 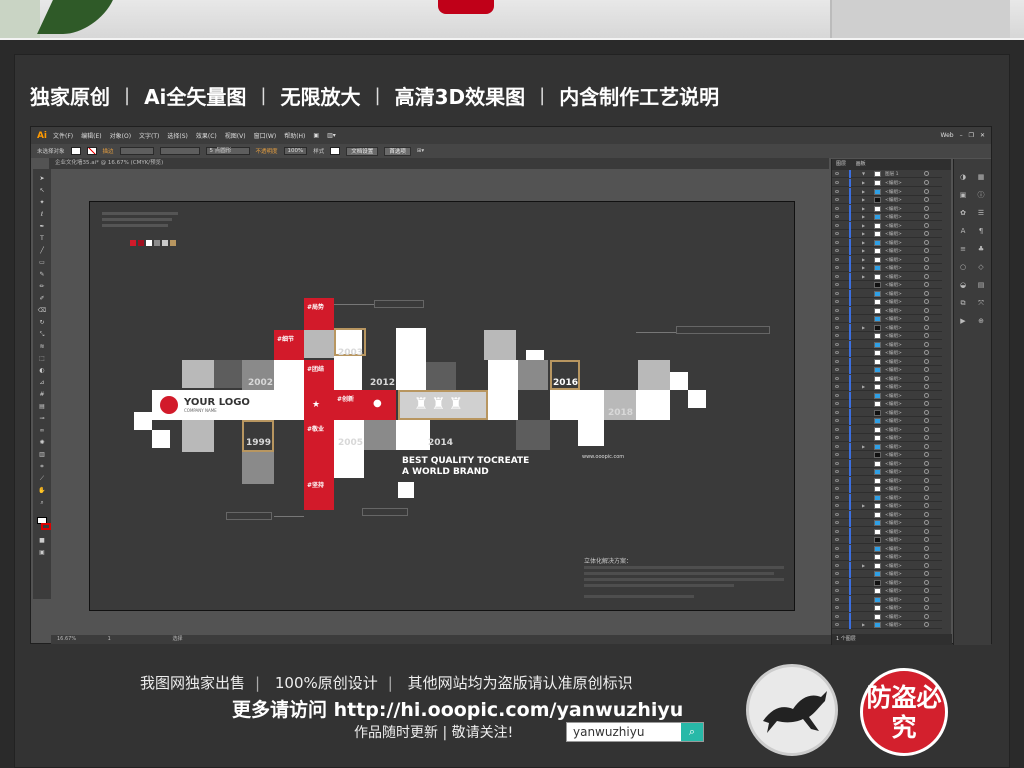 I want to click on tab-layers: 图层, so click(x=841, y=164).